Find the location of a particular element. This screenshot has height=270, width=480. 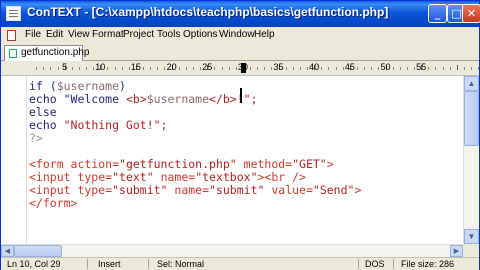

close-button: ✕ is located at coordinates (471, 13).